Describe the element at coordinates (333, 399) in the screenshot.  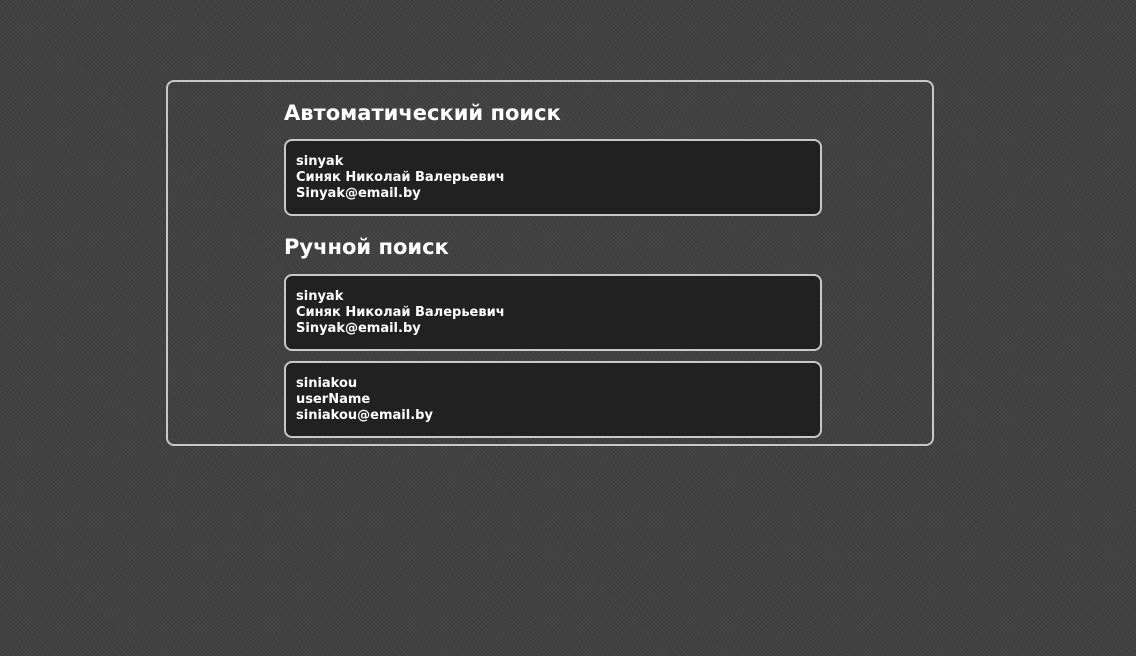
I see `result-full-name: userName` at that location.